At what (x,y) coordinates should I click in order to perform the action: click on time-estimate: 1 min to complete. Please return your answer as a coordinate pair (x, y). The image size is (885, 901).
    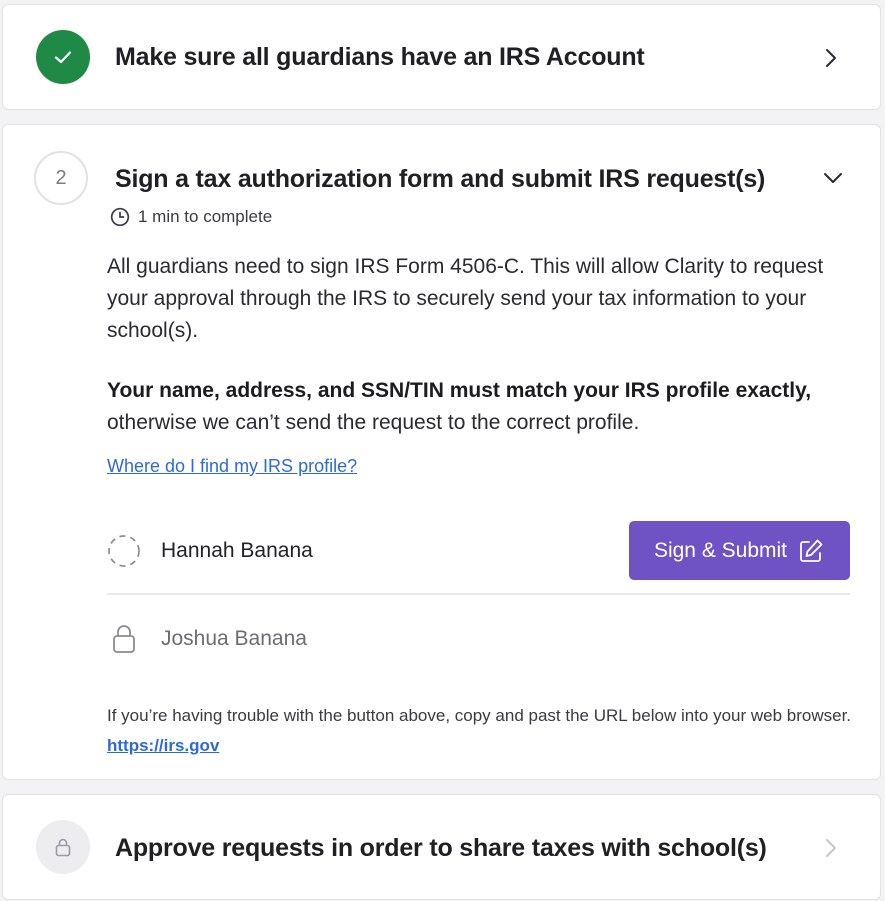
    Looking at the image, I should click on (191, 217).